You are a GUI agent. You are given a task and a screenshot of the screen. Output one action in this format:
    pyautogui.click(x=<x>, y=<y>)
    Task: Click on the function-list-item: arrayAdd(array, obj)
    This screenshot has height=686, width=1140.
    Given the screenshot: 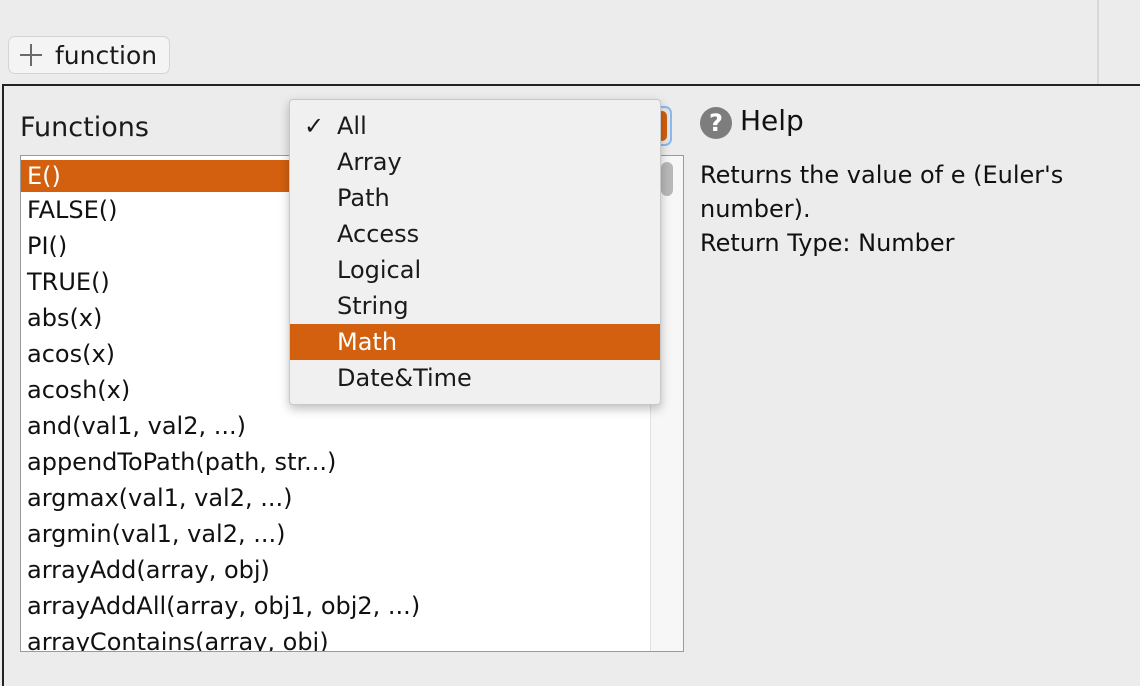 What is the action you would take?
    pyautogui.click(x=352, y=570)
    